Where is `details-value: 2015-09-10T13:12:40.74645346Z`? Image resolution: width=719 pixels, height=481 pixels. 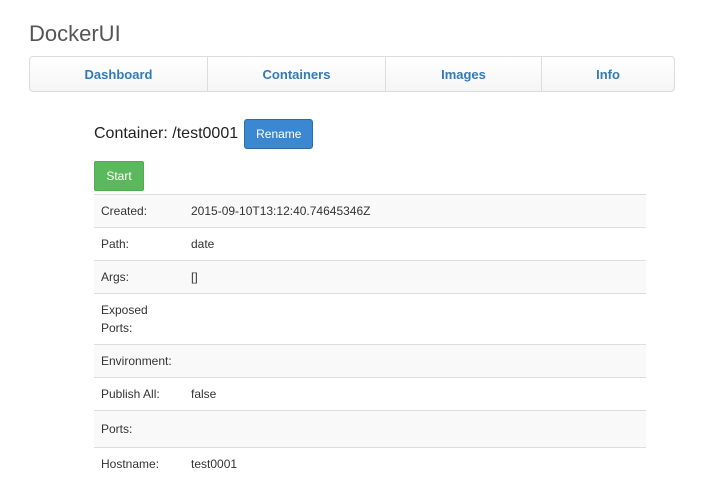 details-value: 2015-09-10T13:12:40.74645346Z is located at coordinates (415, 211).